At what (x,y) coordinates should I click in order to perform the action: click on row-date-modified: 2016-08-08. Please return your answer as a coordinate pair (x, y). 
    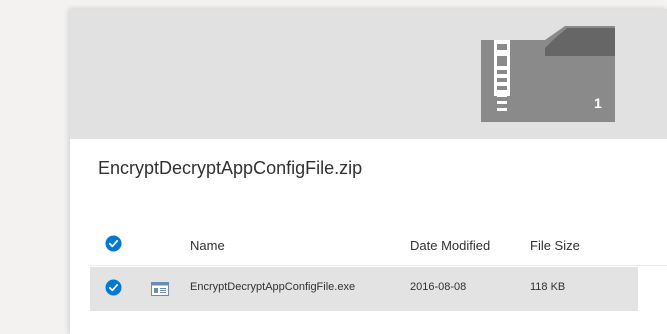
    Looking at the image, I should click on (438, 287).